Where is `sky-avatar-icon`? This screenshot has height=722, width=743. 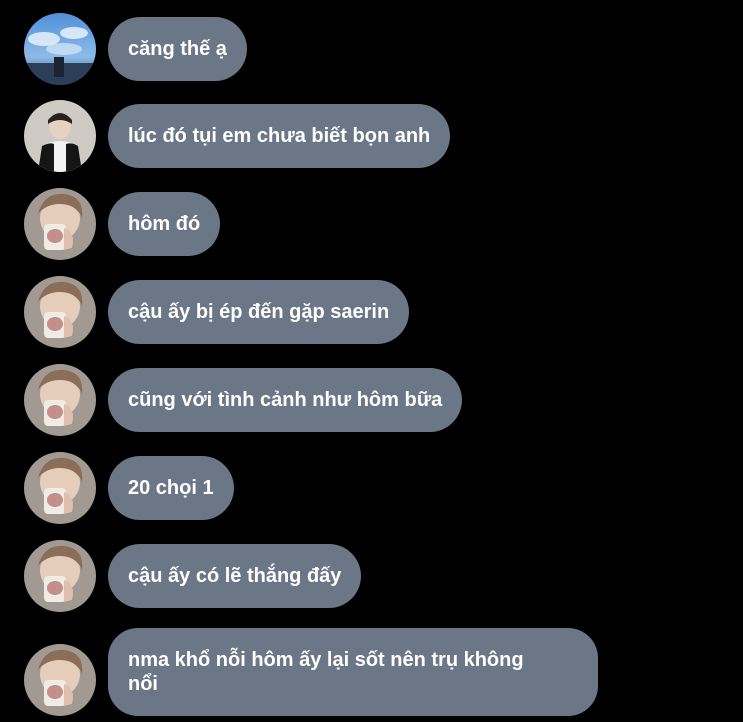
sky-avatar-icon is located at coordinates (60, 49).